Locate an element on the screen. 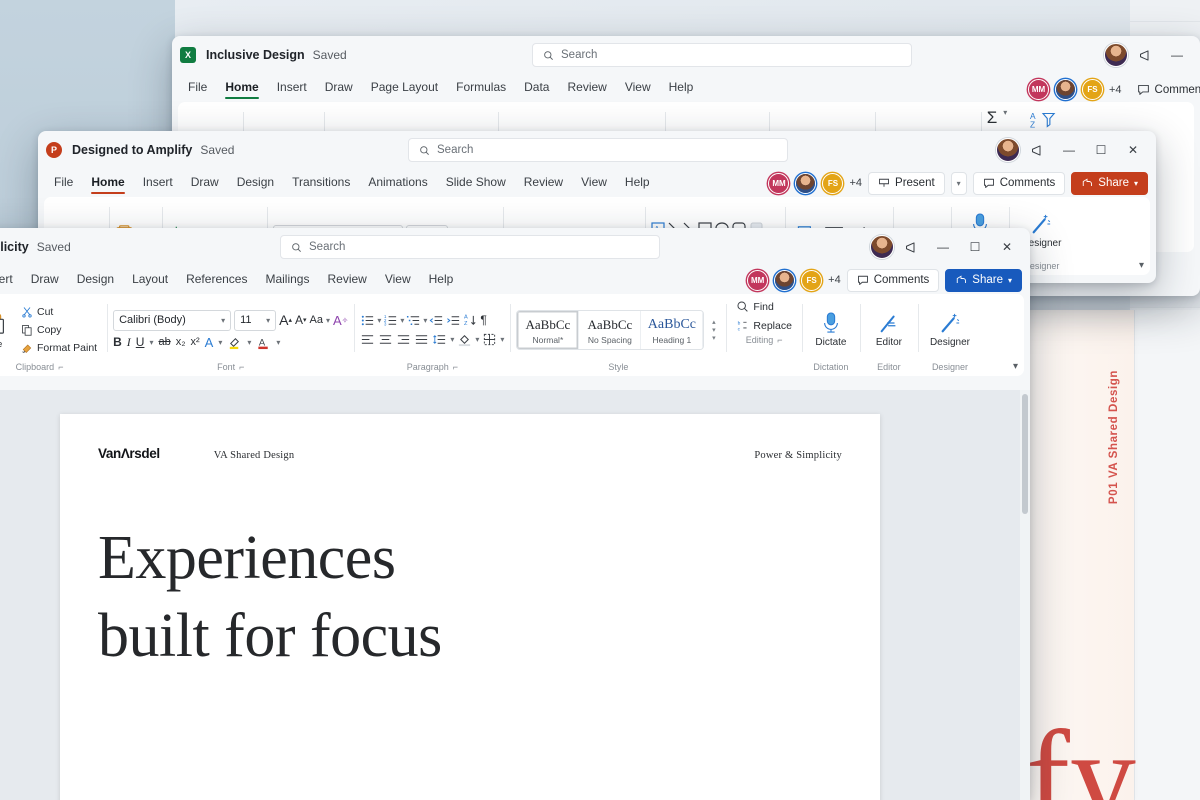 The width and height of the screenshot is (1200, 800). word-group-designer: Designer Designer is located at coordinates (949, 335).